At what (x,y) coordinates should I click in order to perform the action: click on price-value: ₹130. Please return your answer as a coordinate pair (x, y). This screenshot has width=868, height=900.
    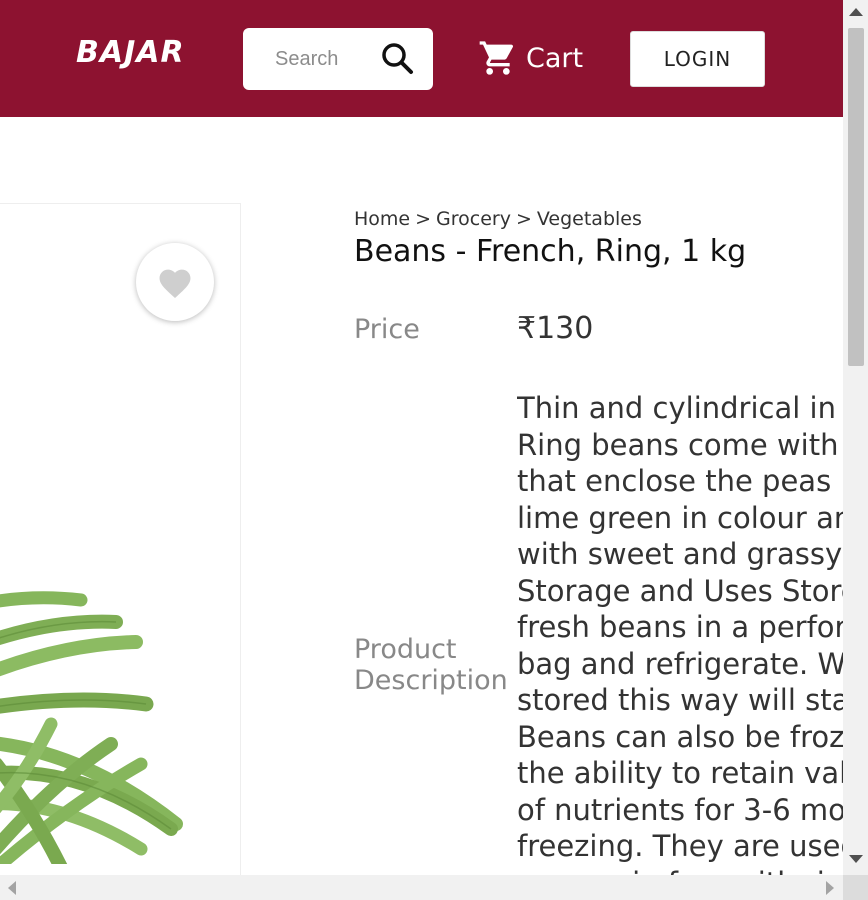
    Looking at the image, I should click on (555, 328).